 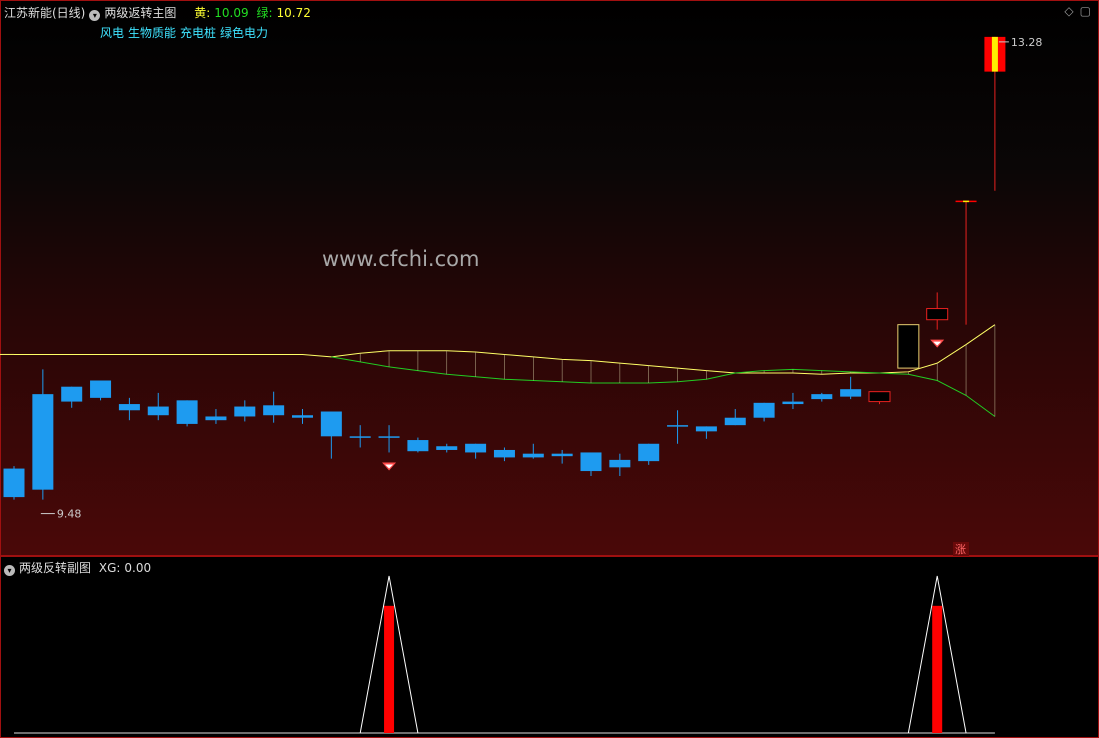 What do you see at coordinates (1068, 11) in the screenshot?
I see `diamond-icon: ◇` at bounding box center [1068, 11].